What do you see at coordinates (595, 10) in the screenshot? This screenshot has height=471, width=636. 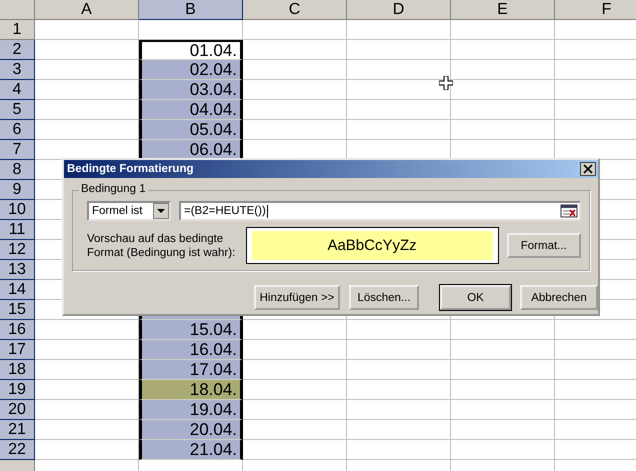 I see `column-header: F` at bounding box center [595, 10].